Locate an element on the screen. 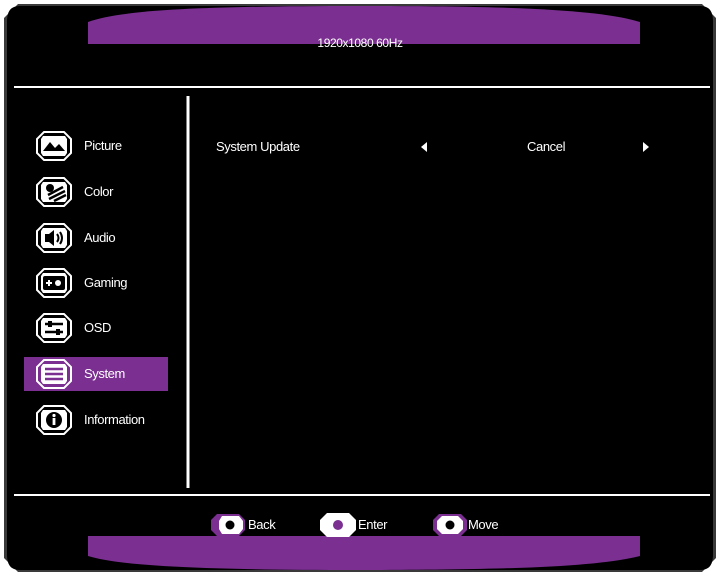 The height and width of the screenshot is (576, 720). hint-label: Move is located at coordinates (483, 524).